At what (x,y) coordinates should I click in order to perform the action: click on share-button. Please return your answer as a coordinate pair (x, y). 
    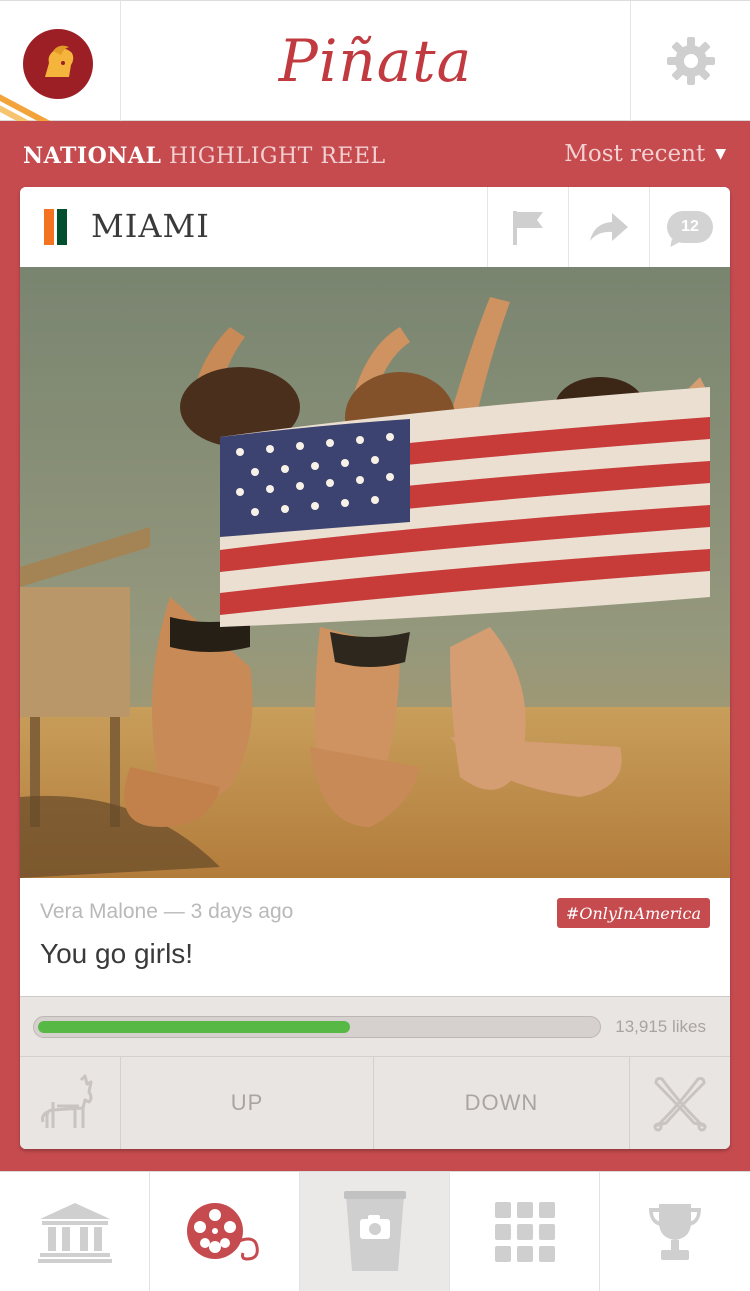
    Looking at the image, I should click on (608, 227).